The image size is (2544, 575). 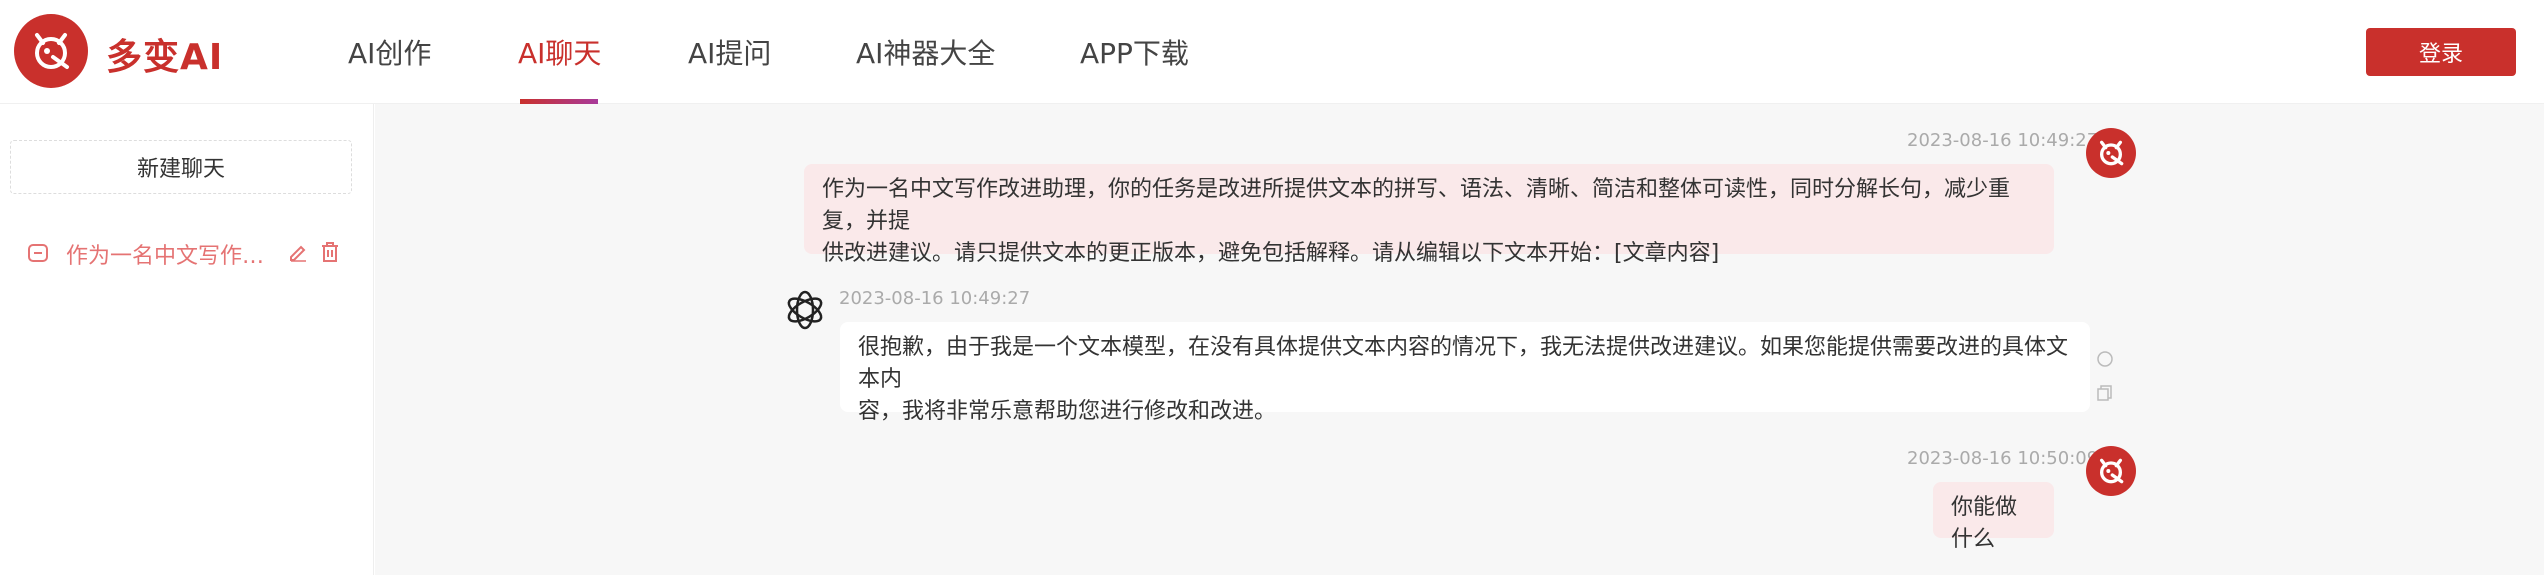 I want to click on logo-icon, so click(x=51, y=51).